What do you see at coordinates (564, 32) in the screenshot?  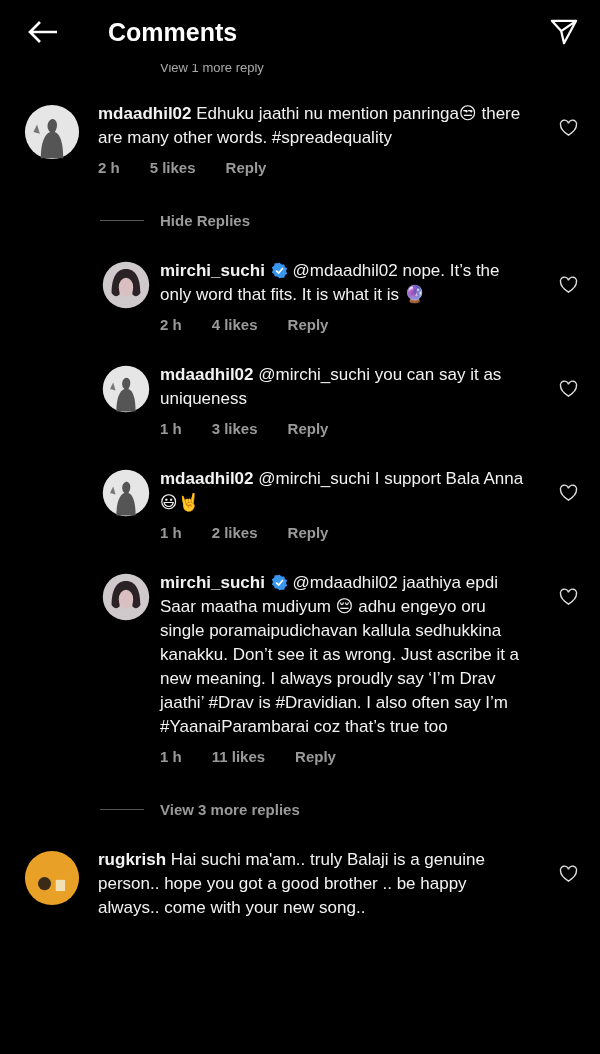 I see `send-icon` at bounding box center [564, 32].